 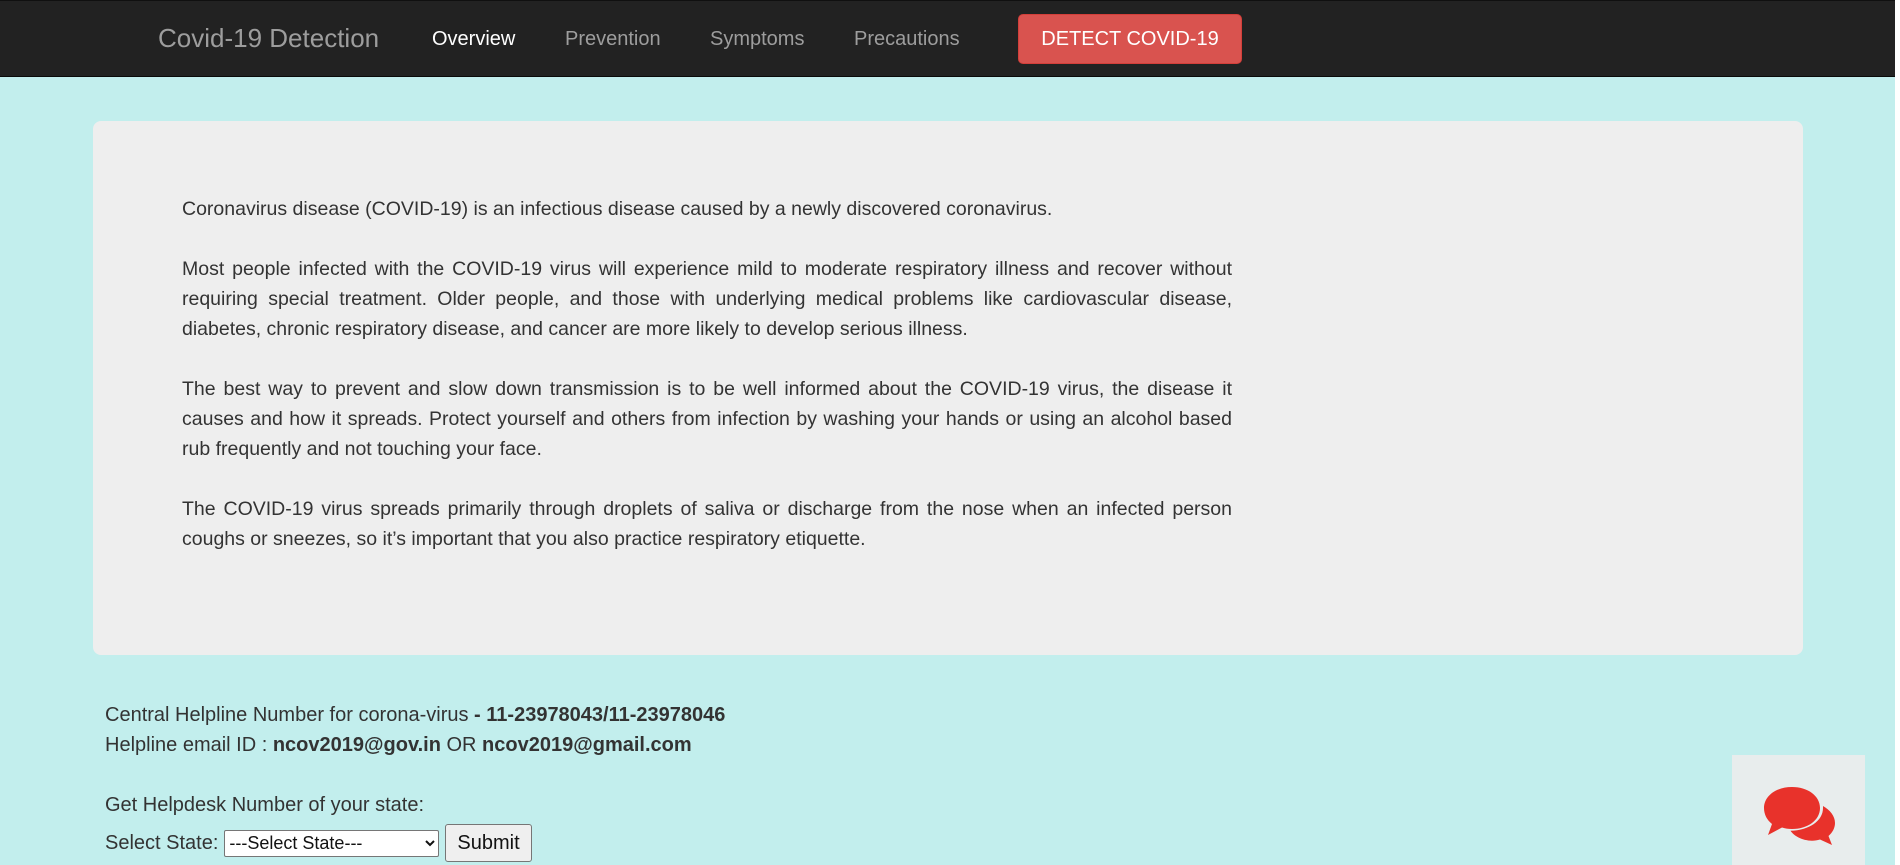 What do you see at coordinates (907, 39) in the screenshot?
I see `nav-link-precautions: Precautions` at bounding box center [907, 39].